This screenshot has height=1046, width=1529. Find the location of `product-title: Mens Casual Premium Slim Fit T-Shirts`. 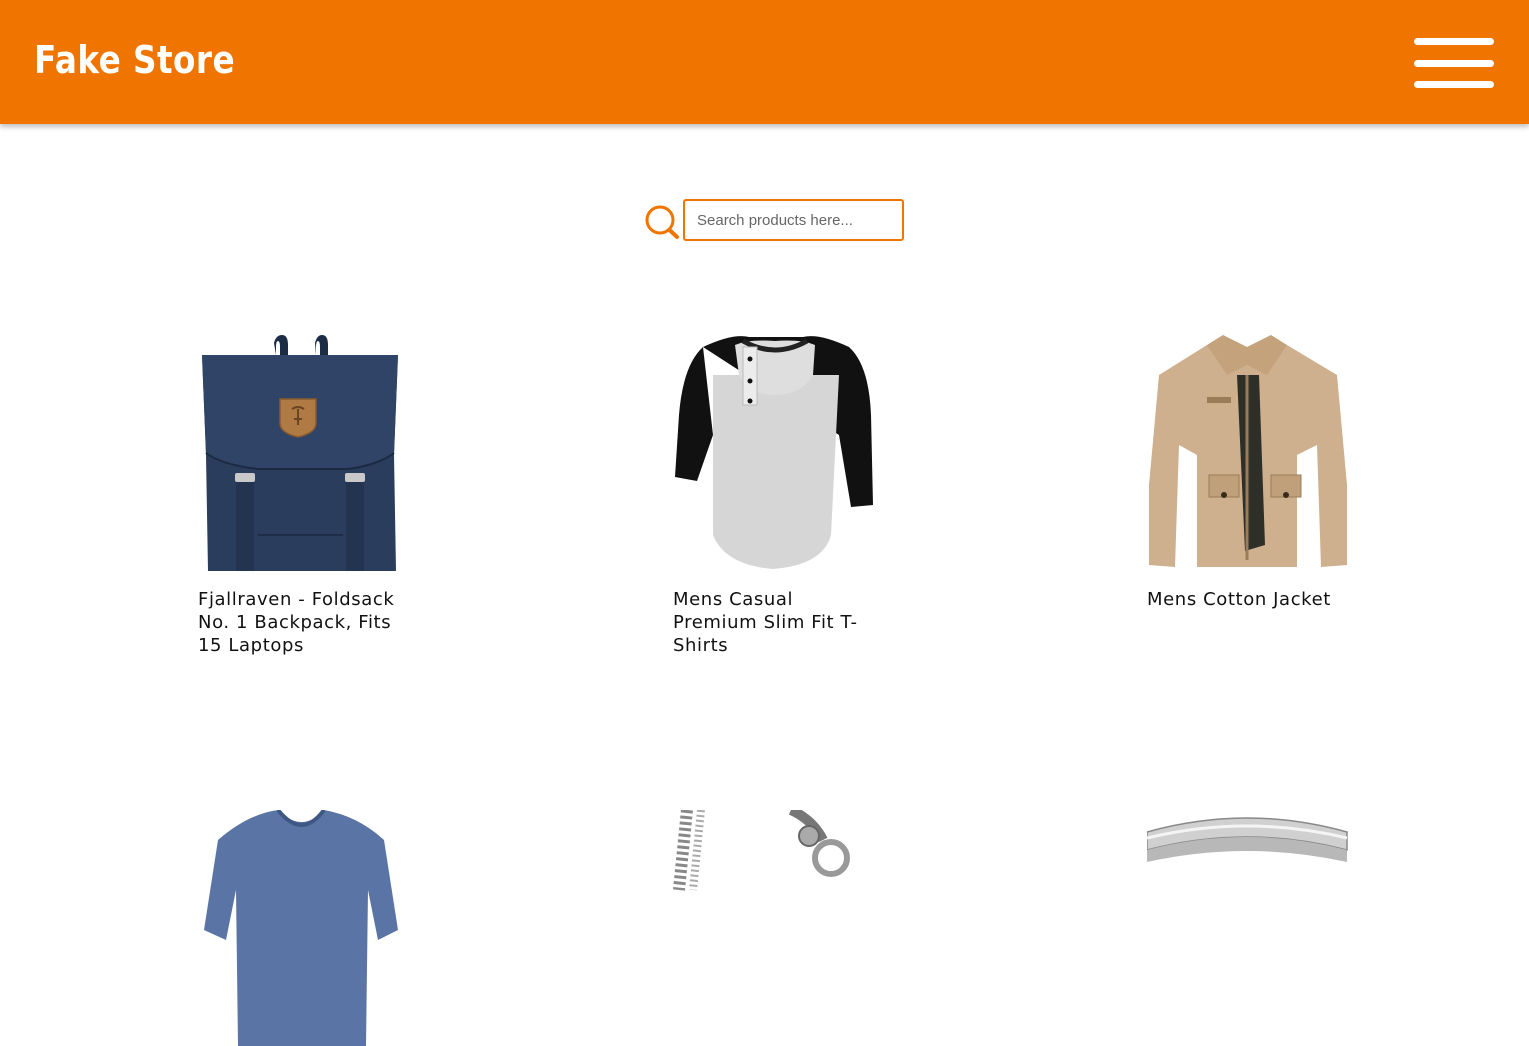

product-title: Mens Casual Premium Slim Fit T-Shirts is located at coordinates (775, 623).